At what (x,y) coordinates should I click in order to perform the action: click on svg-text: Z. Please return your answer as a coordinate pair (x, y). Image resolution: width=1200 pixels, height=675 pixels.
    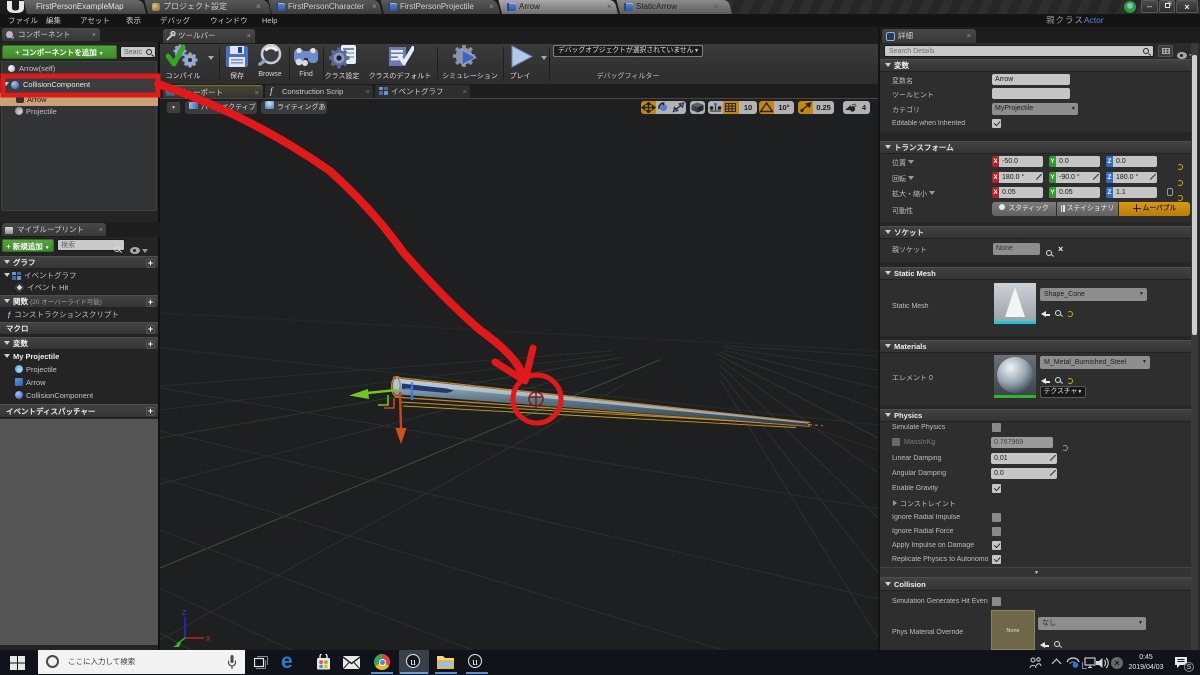
    Looking at the image, I should click on (184, 613).